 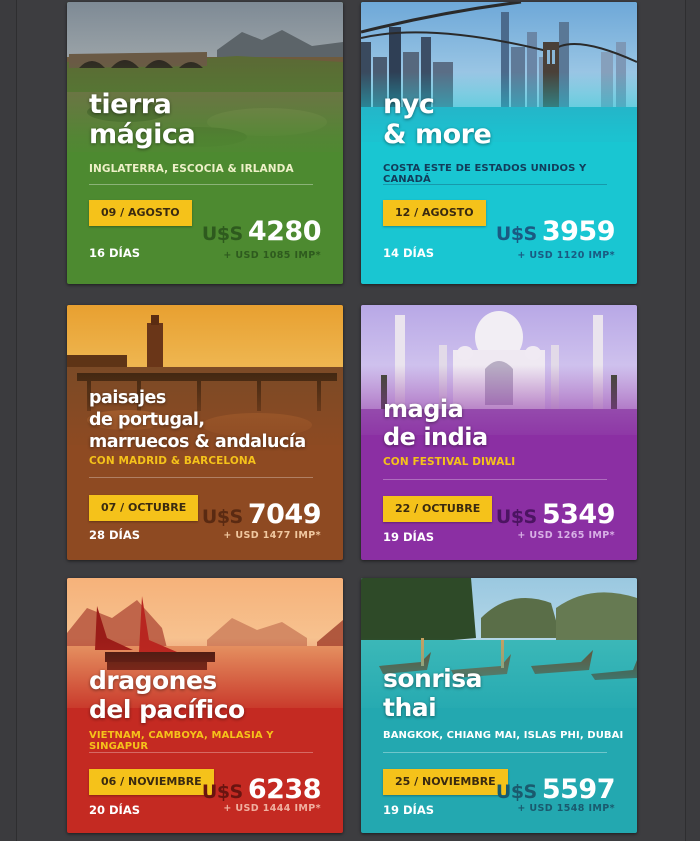 I want to click on price-amount: 4280, so click(x=284, y=231).